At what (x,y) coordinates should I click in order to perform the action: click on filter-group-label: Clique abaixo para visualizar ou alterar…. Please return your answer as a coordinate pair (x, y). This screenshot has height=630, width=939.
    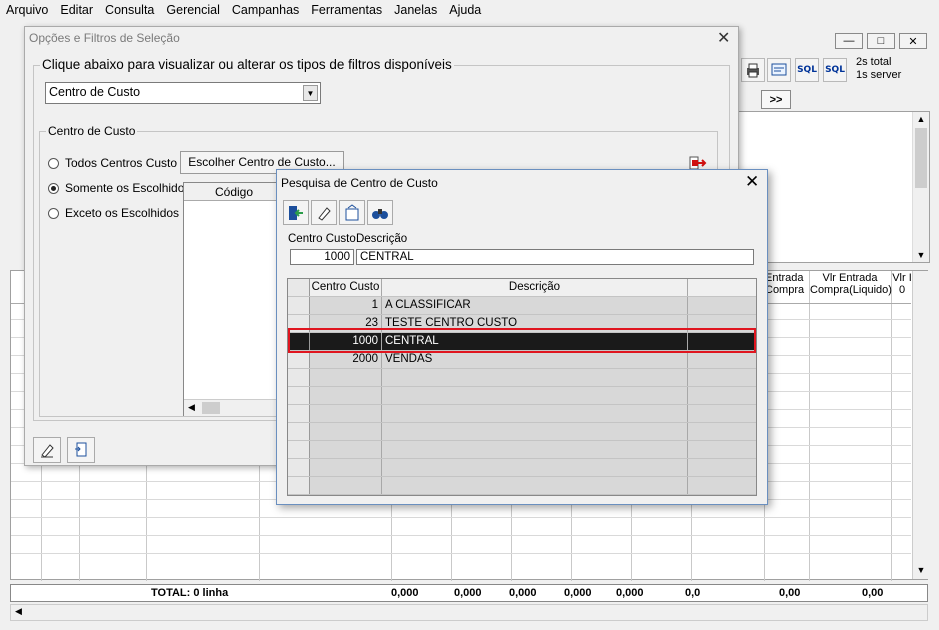
    Looking at the image, I should click on (247, 64).